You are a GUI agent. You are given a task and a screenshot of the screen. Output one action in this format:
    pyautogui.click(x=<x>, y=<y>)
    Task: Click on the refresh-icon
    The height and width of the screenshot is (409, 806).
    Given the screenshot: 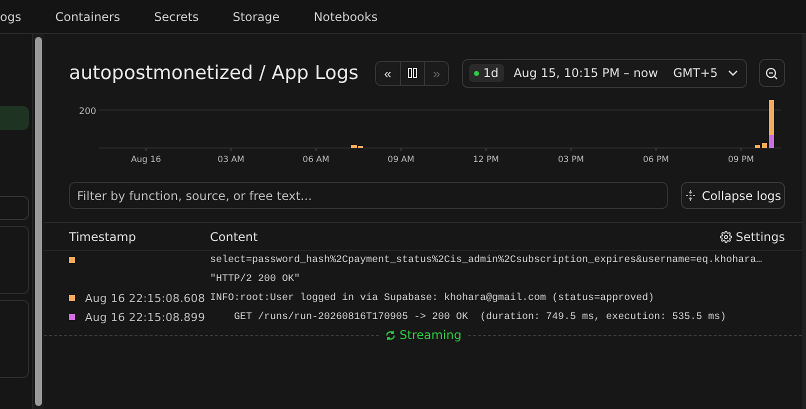 What is the action you would take?
    pyautogui.click(x=390, y=335)
    